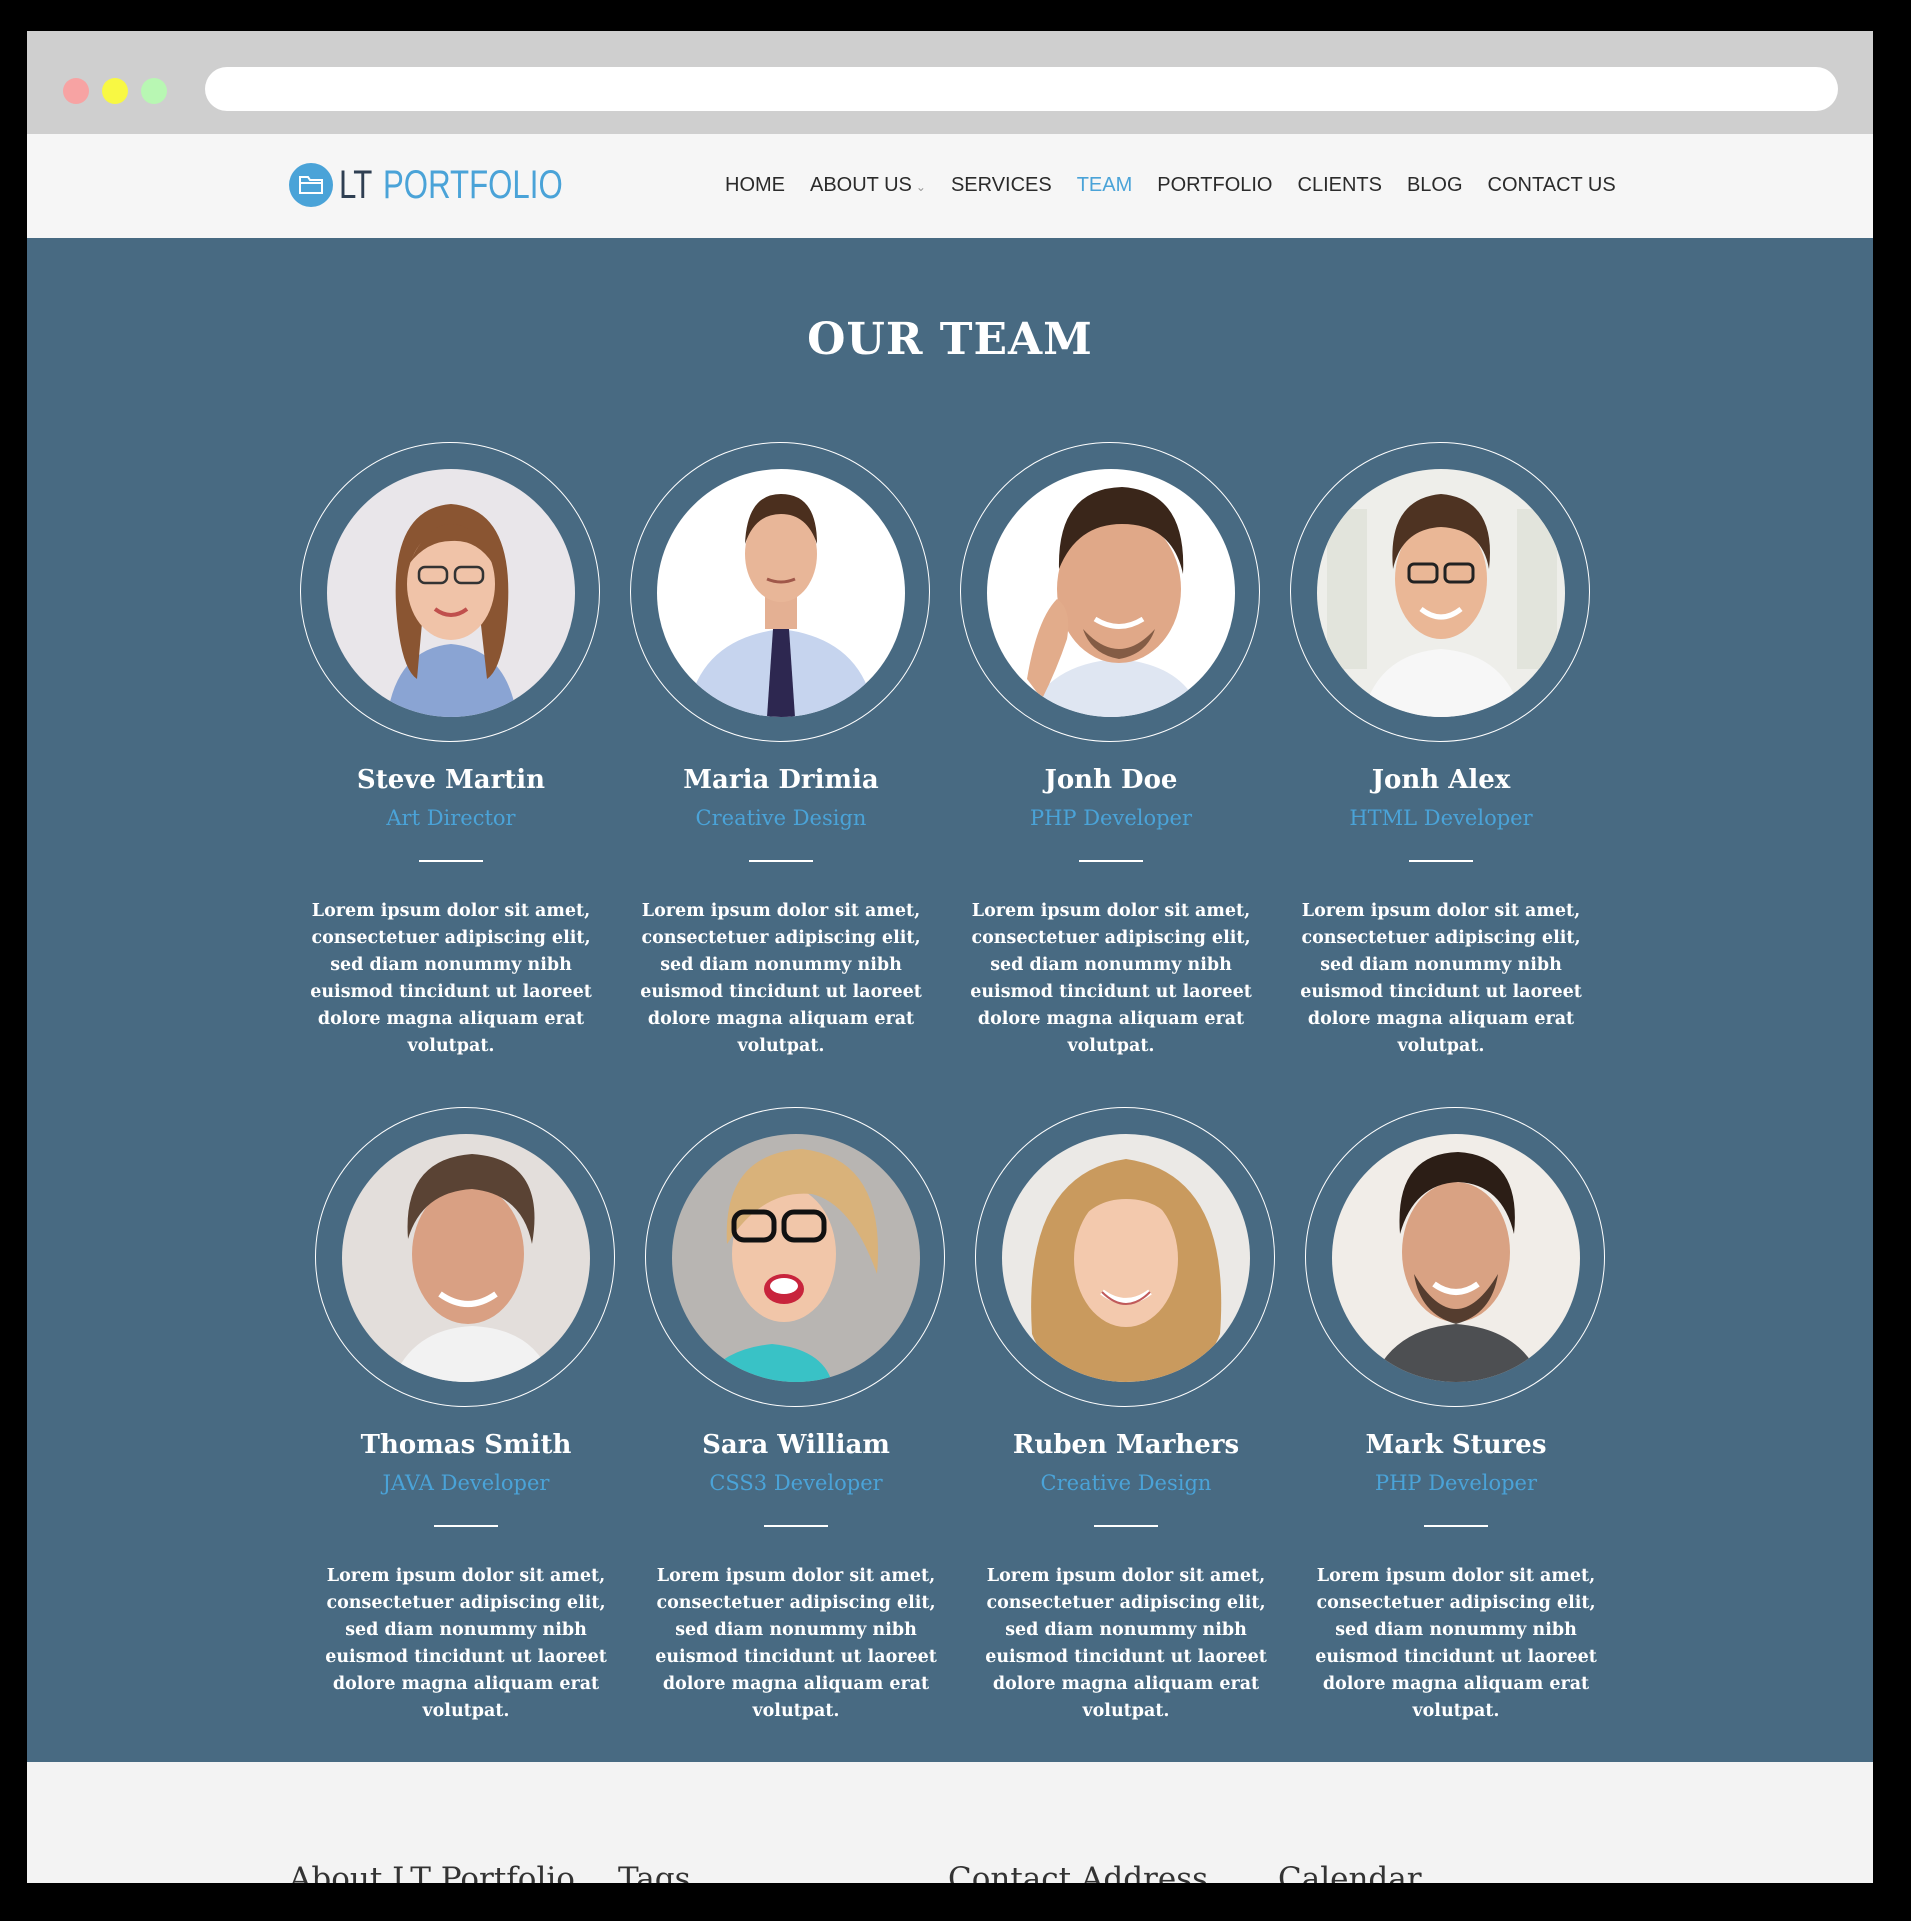 The height and width of the screenshot is (1921, 1911). What do you see at coordinates (311, 185) in the screenshot?
I see `folder-icon` at bounding box center [311, 185].